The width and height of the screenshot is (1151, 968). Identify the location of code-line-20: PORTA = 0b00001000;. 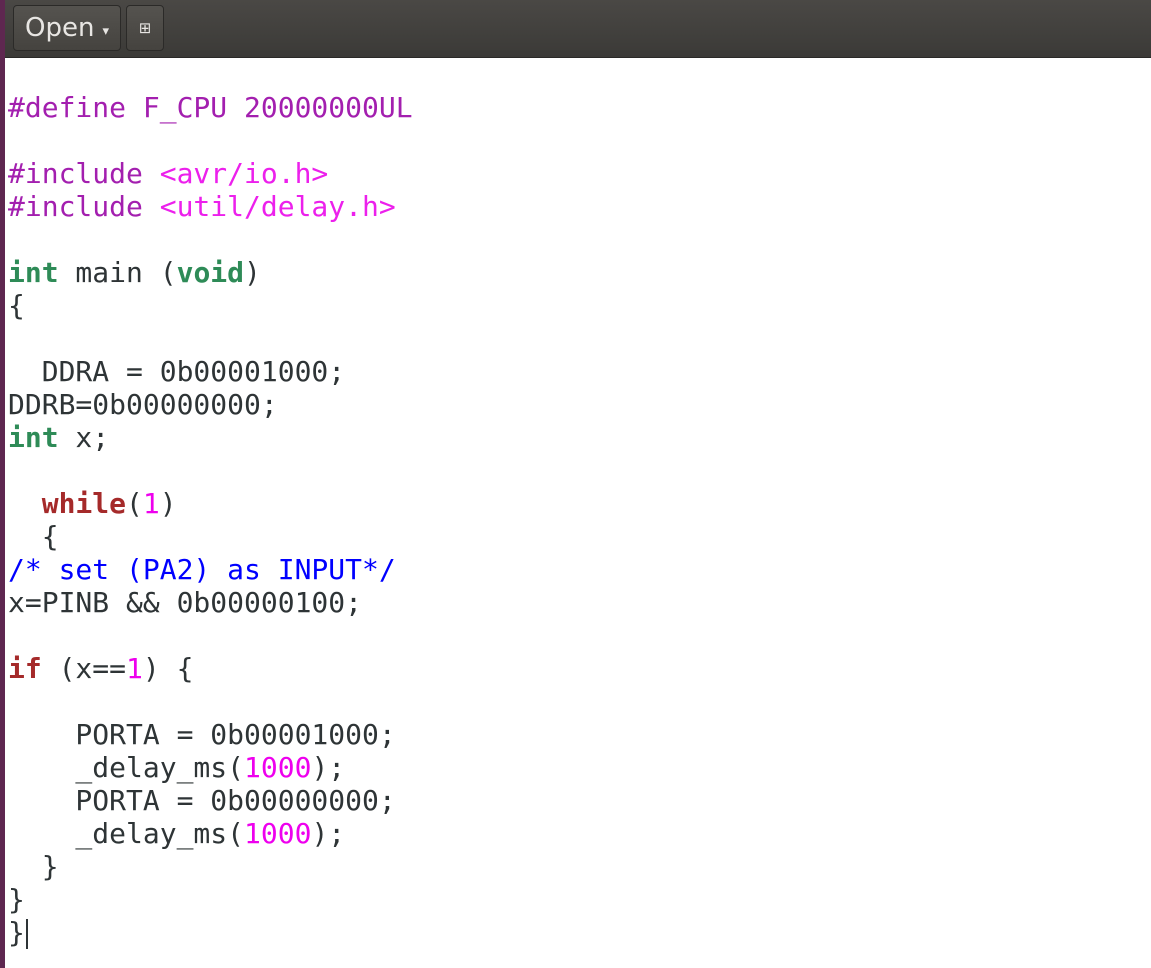
(202, 734).